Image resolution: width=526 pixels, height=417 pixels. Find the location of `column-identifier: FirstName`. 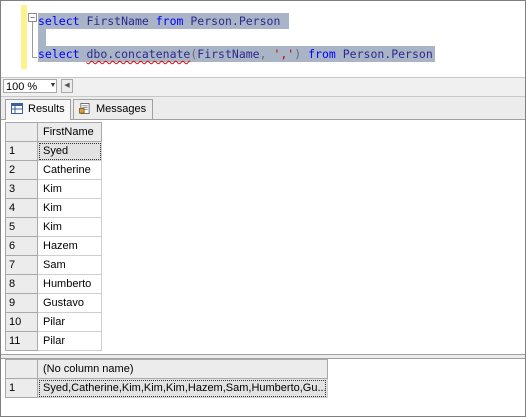

column-identifier: FirstName is located at coordinates (117, 21).